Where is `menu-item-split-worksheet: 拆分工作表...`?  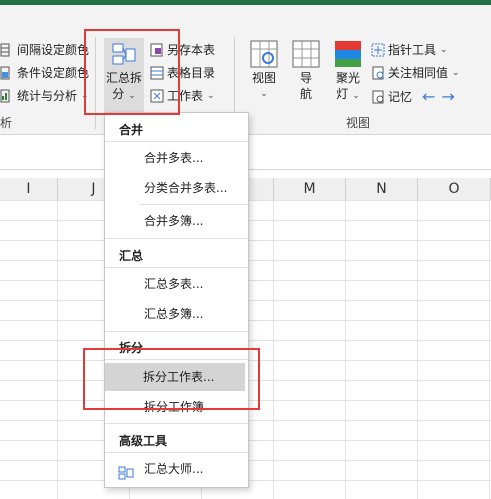
menu-item-split-worksheet: 拆分工作表... is located at coordinates (175, 377).